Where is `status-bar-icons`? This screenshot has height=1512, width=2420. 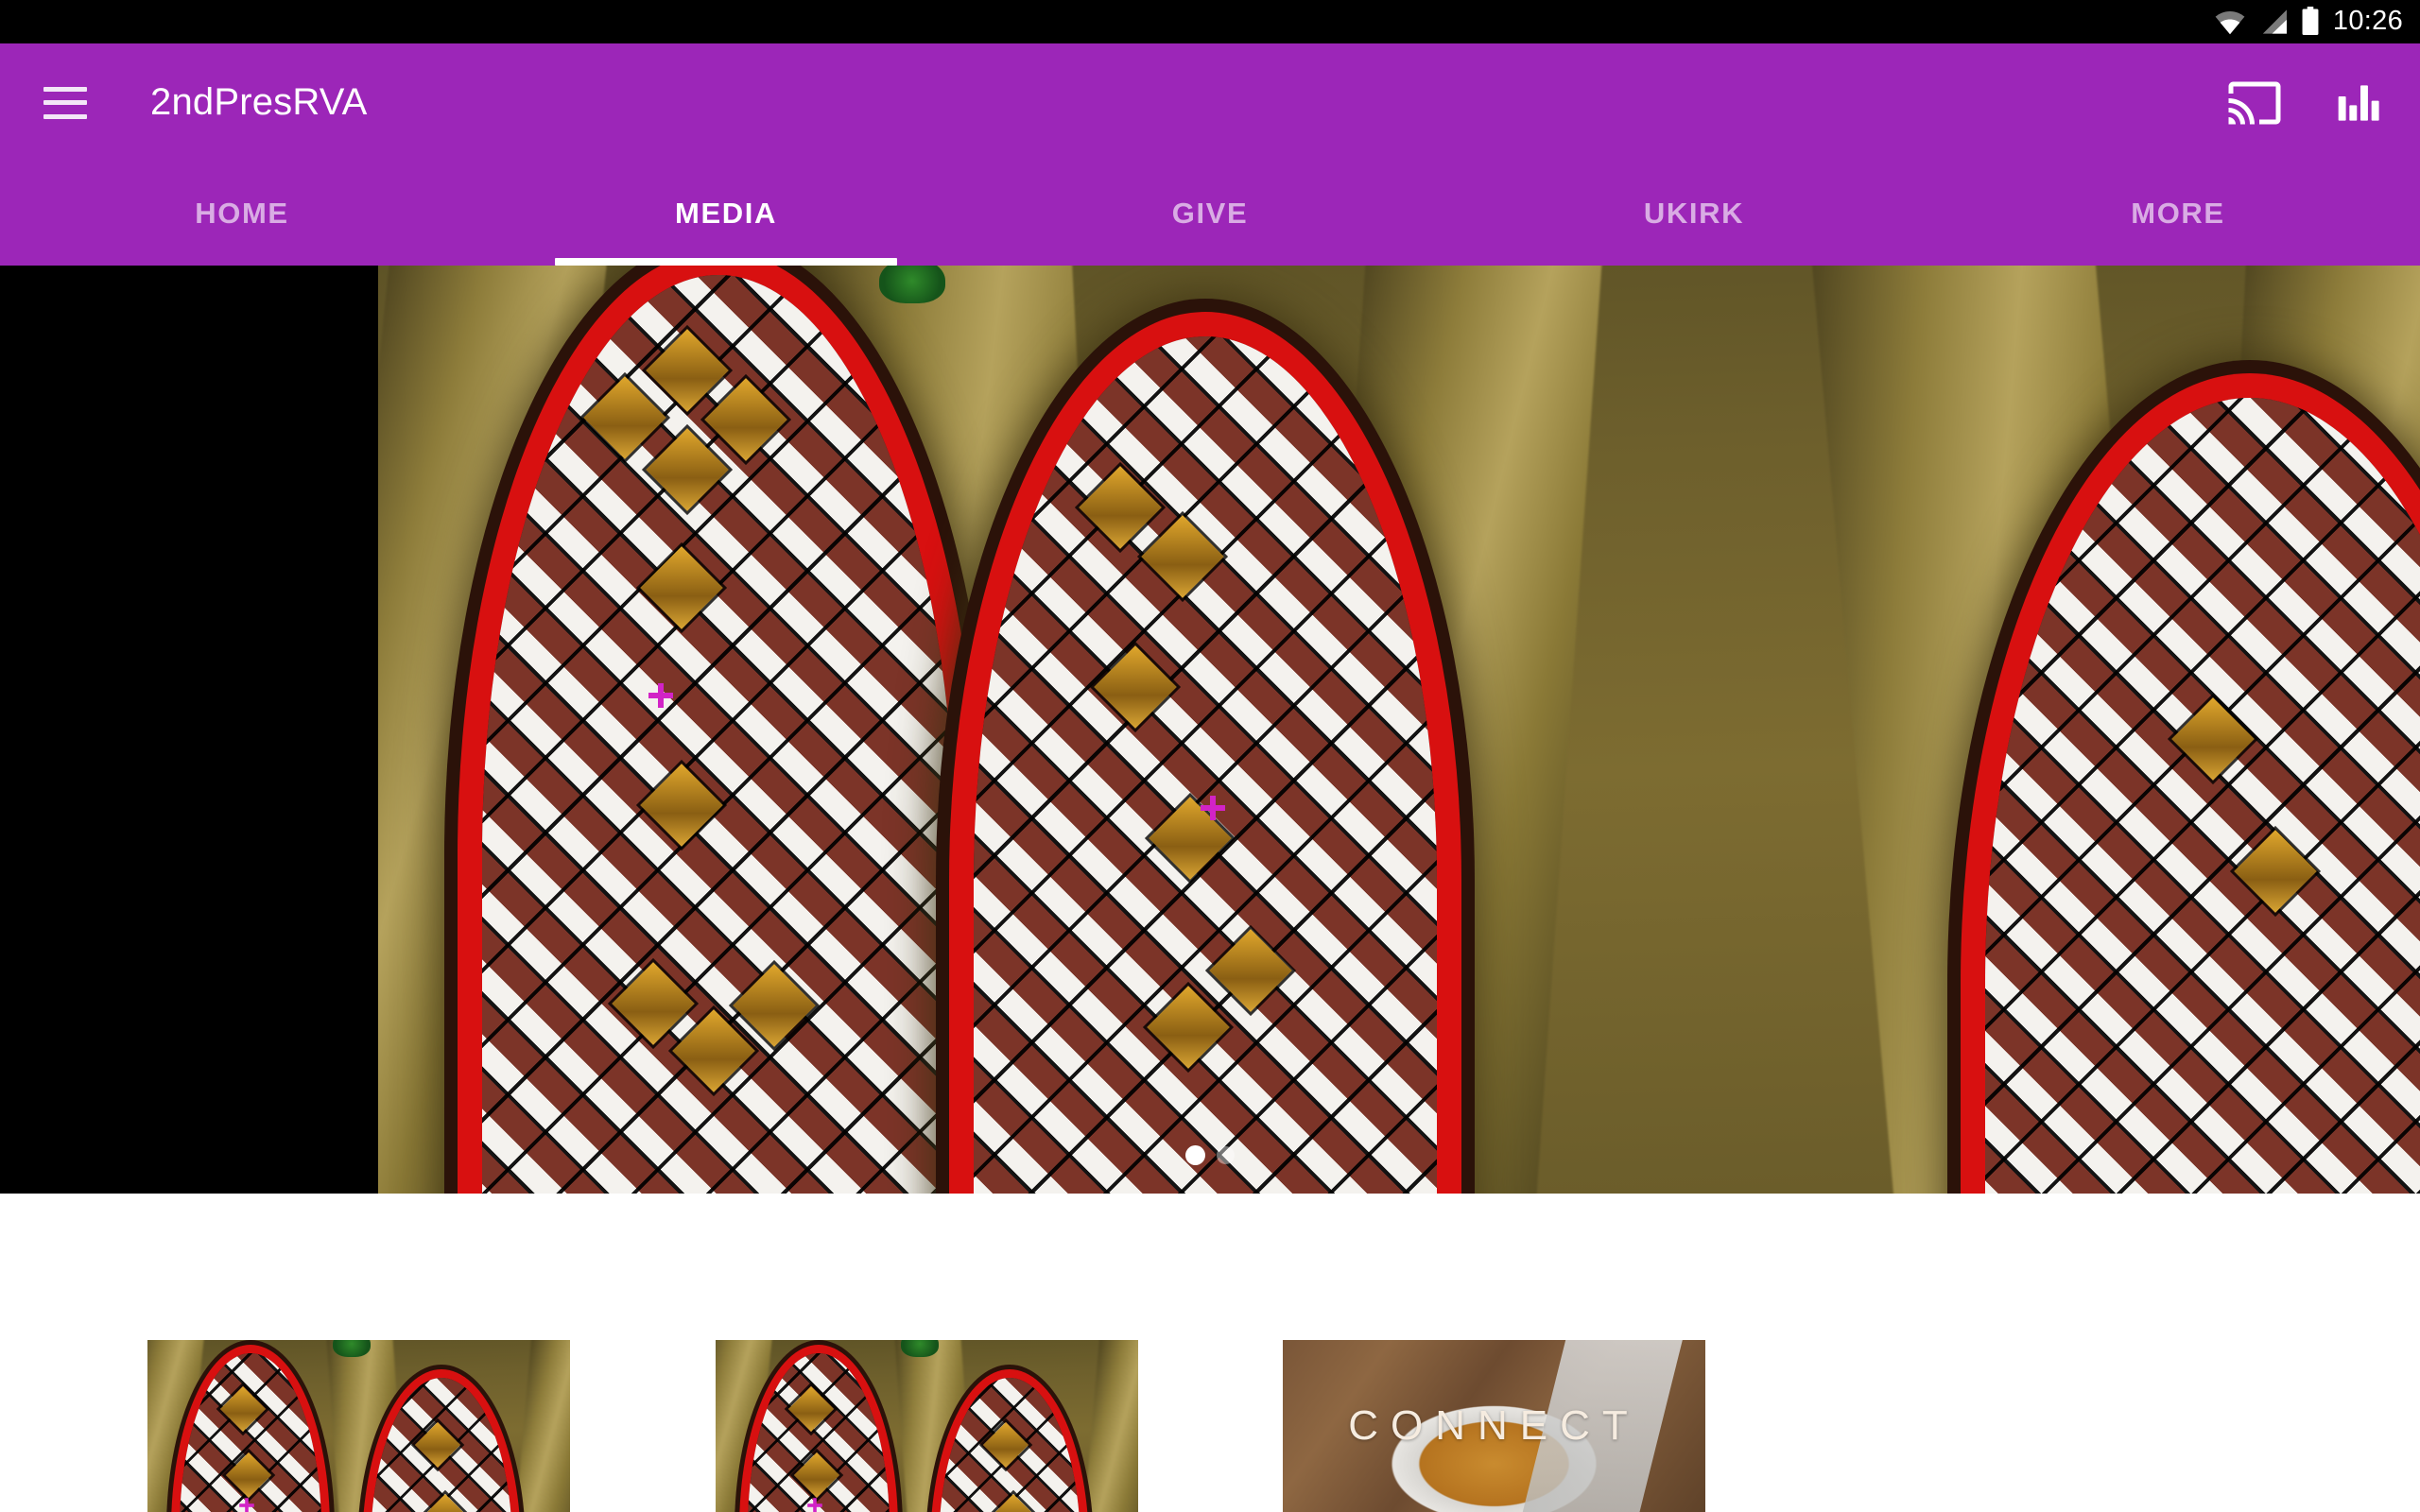 status-bar-icons is located at coordinates (2267, 21).